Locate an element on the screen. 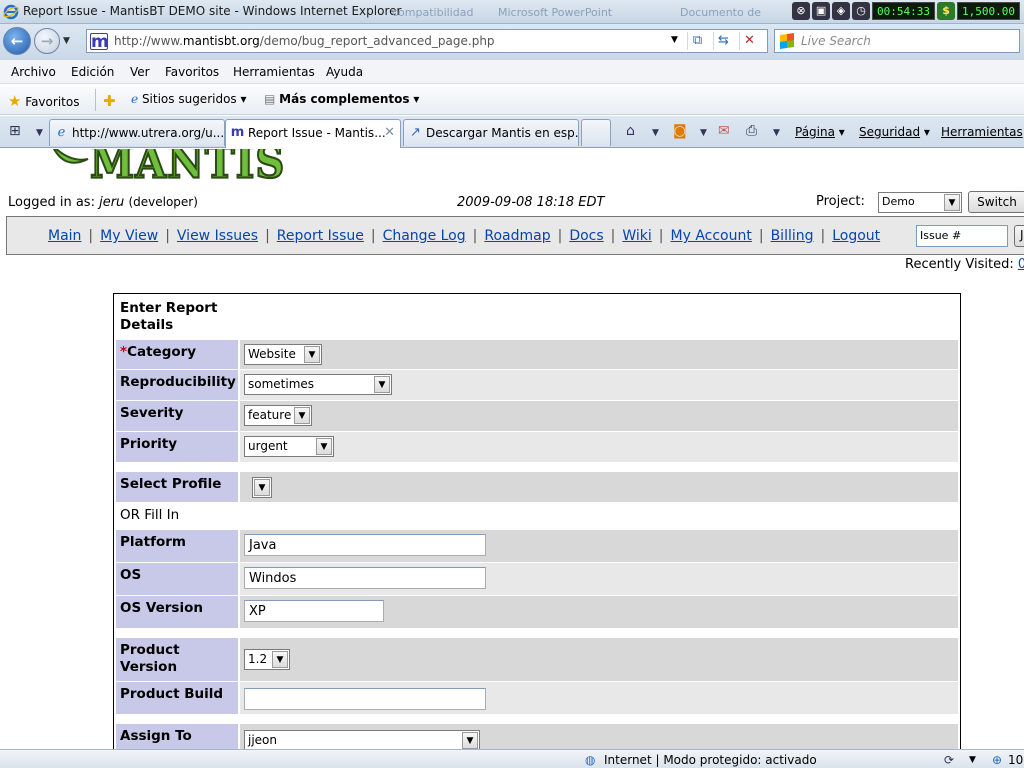 The width and height of the screenshot is (1024, 768). issue-number-input: Issue # is located at coordinates (962, 236).